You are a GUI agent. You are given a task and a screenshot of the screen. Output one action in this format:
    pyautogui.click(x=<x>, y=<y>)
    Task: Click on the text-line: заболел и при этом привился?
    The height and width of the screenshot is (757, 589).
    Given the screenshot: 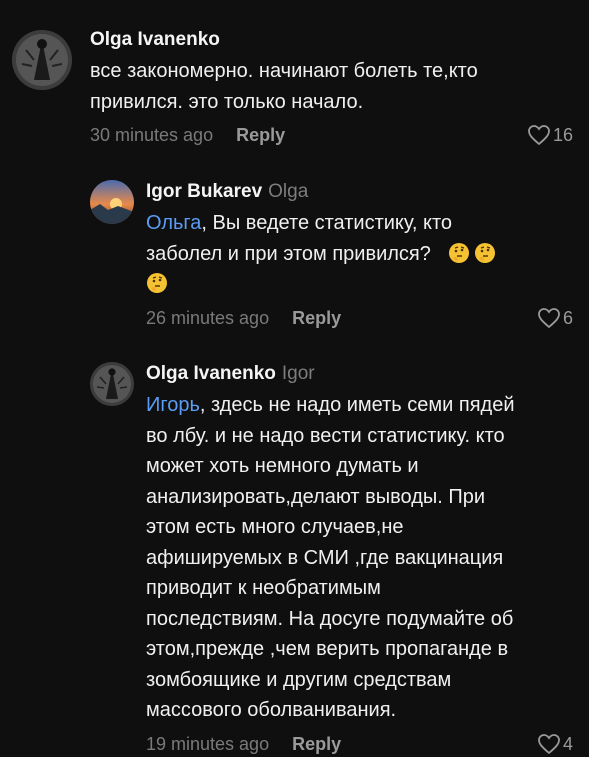 What is the action you would take?
    pyautogui.click(x=359, y=254)
    